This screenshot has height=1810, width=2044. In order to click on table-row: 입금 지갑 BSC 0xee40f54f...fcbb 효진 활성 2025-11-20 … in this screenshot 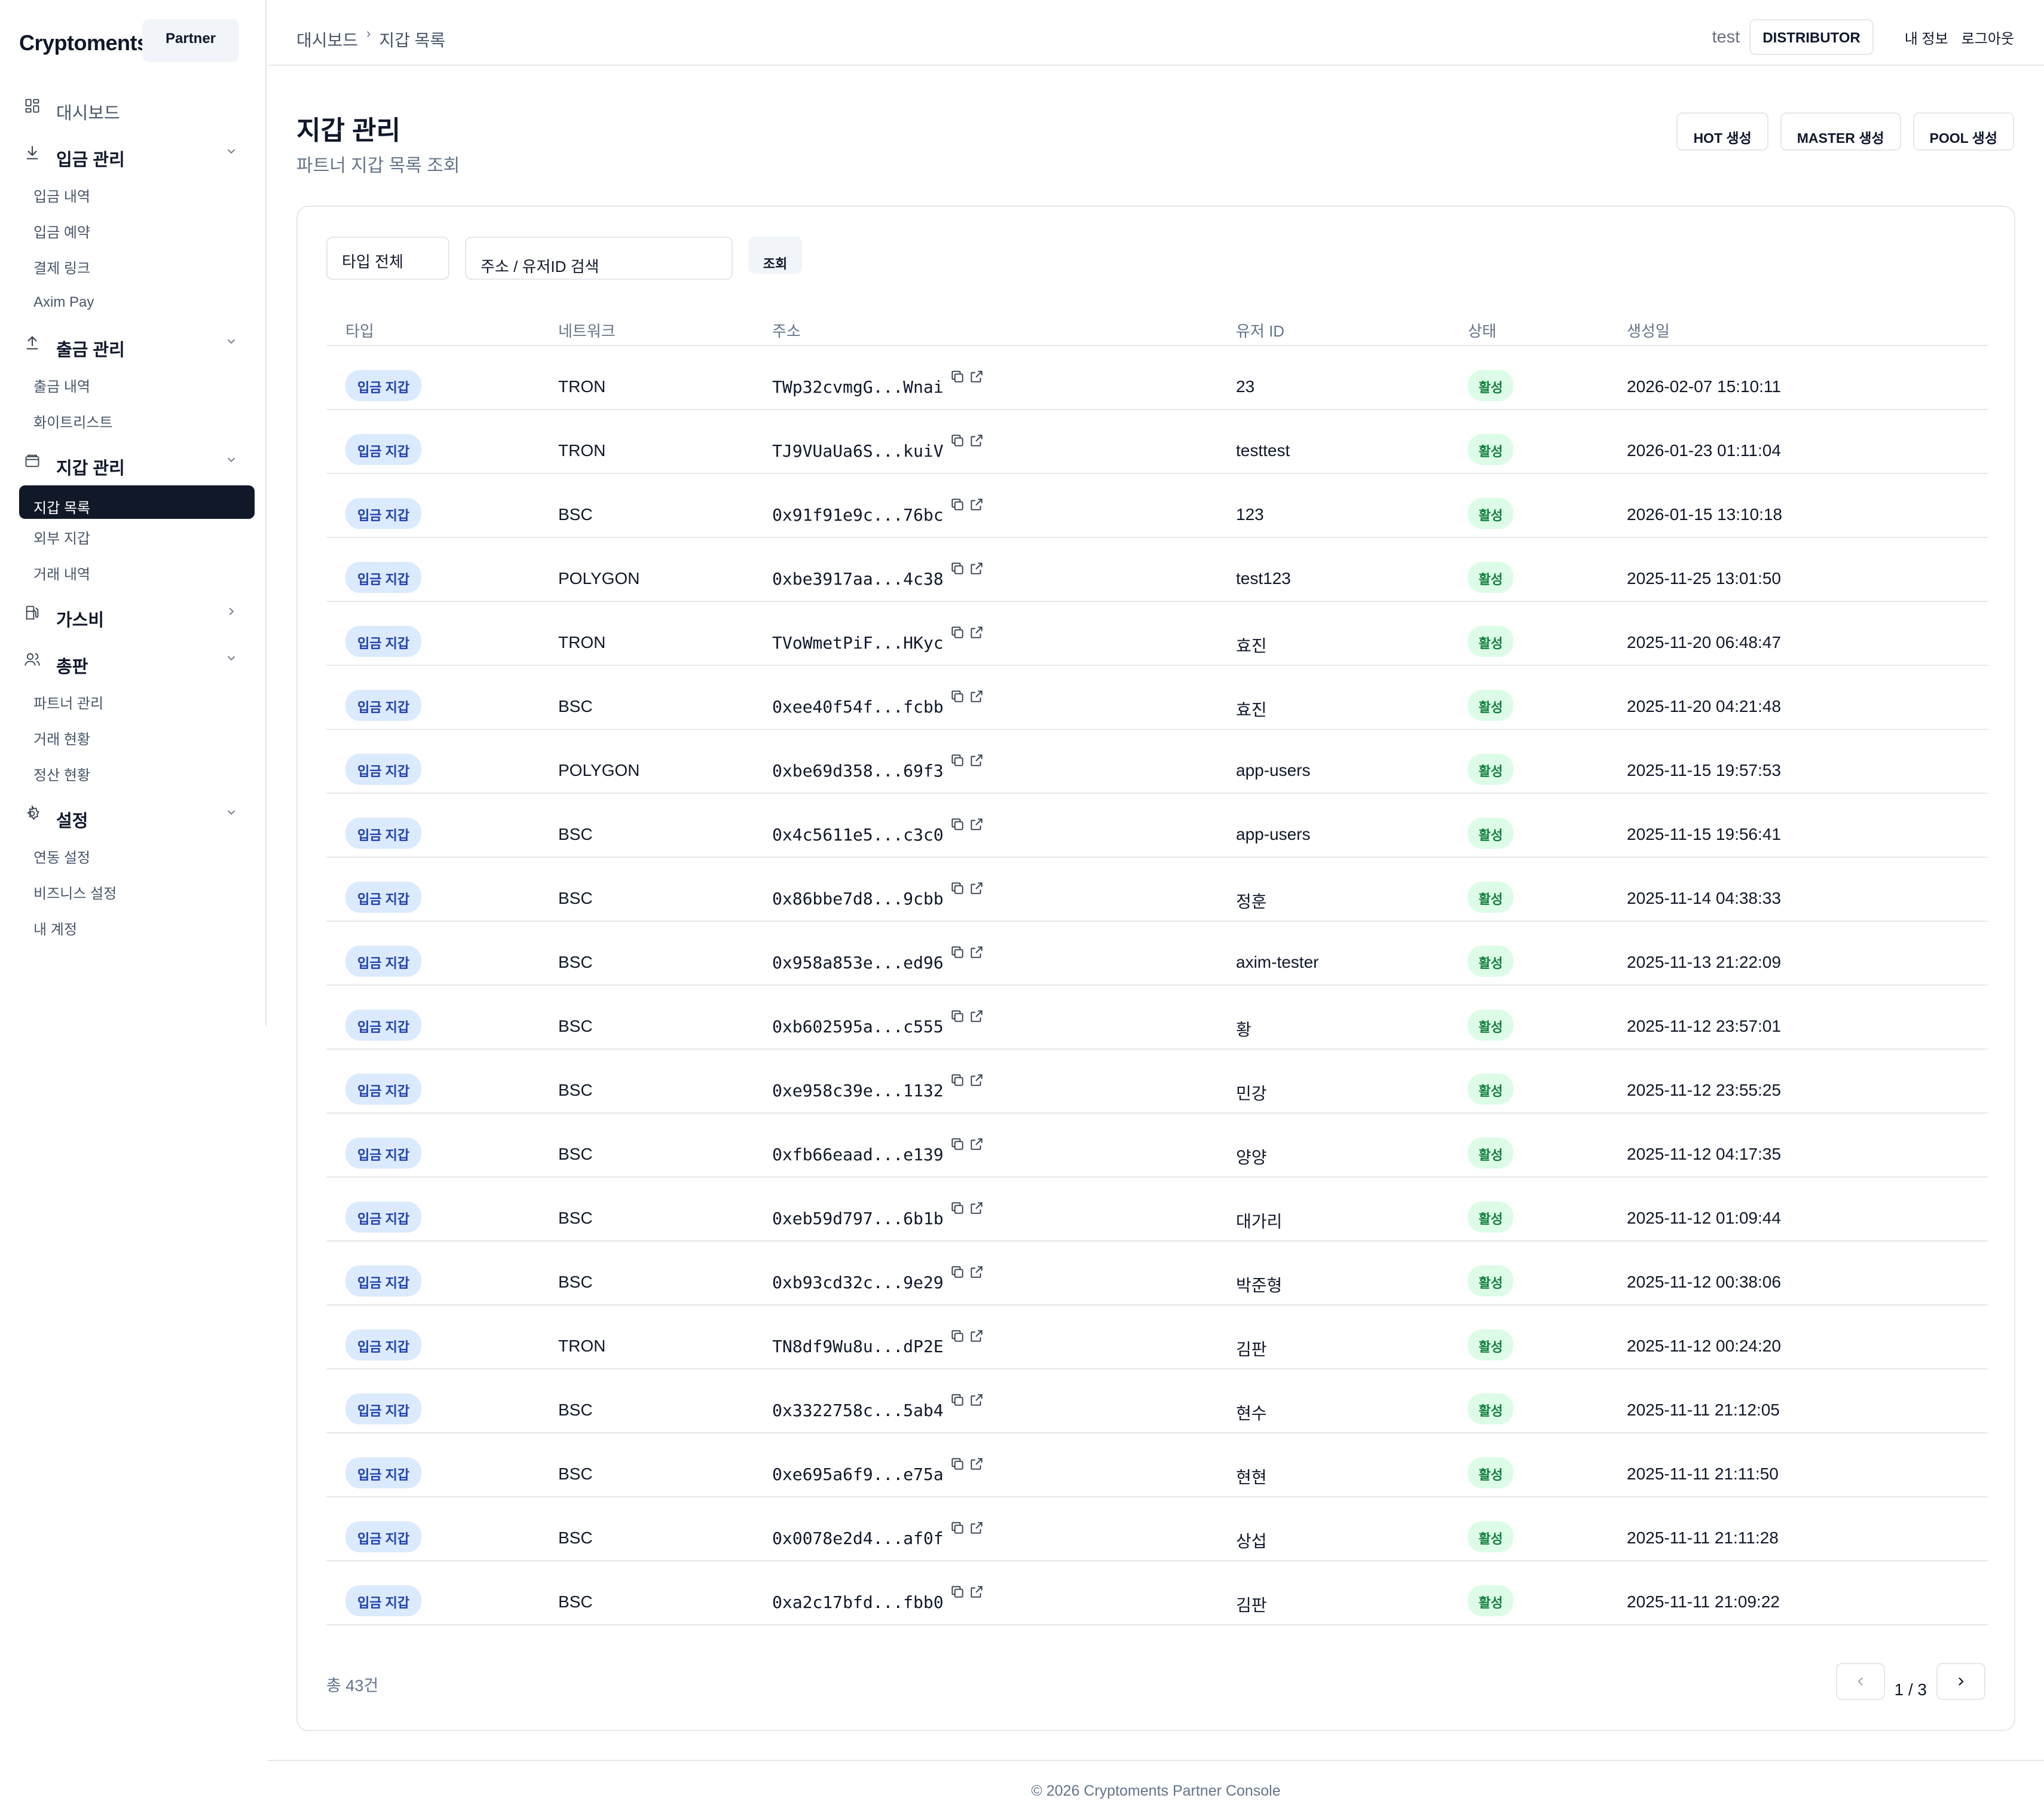, I will do `click(1157, 697)`.